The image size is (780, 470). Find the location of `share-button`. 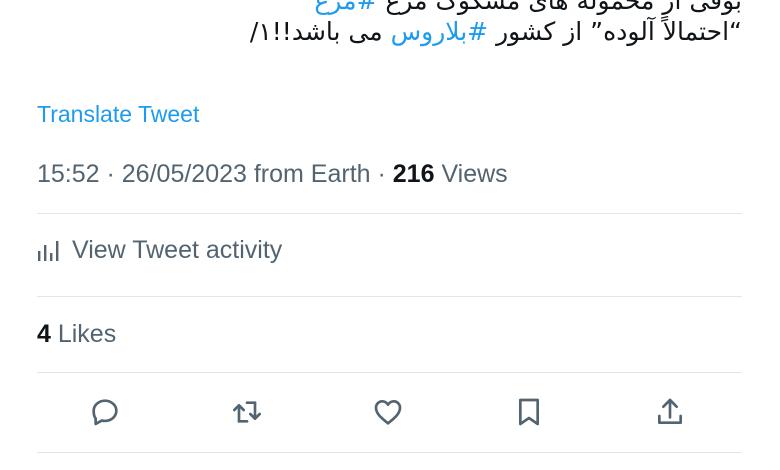

share-button is located at coordinates (670, 412).